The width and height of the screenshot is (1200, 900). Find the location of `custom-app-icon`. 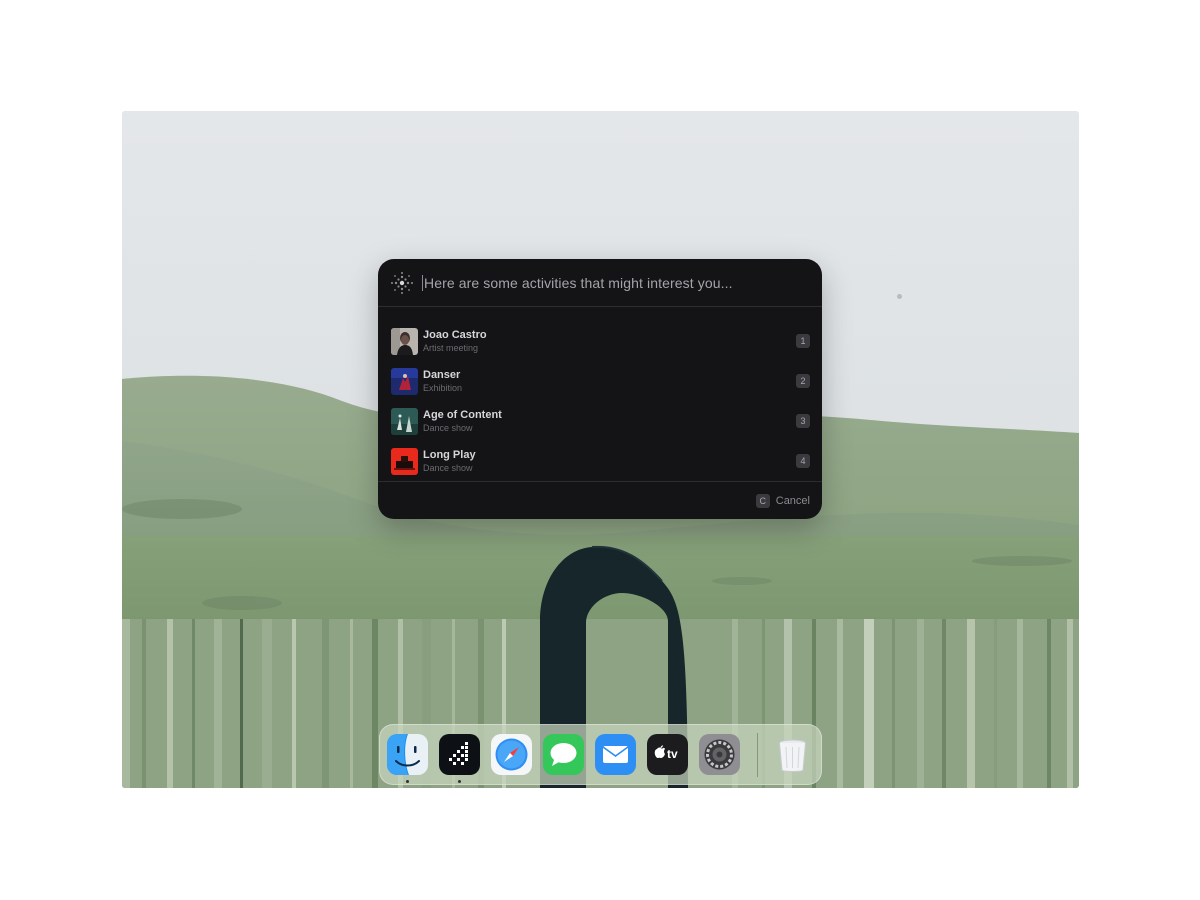

custom-app-icon is located at coordinates (459, 754).